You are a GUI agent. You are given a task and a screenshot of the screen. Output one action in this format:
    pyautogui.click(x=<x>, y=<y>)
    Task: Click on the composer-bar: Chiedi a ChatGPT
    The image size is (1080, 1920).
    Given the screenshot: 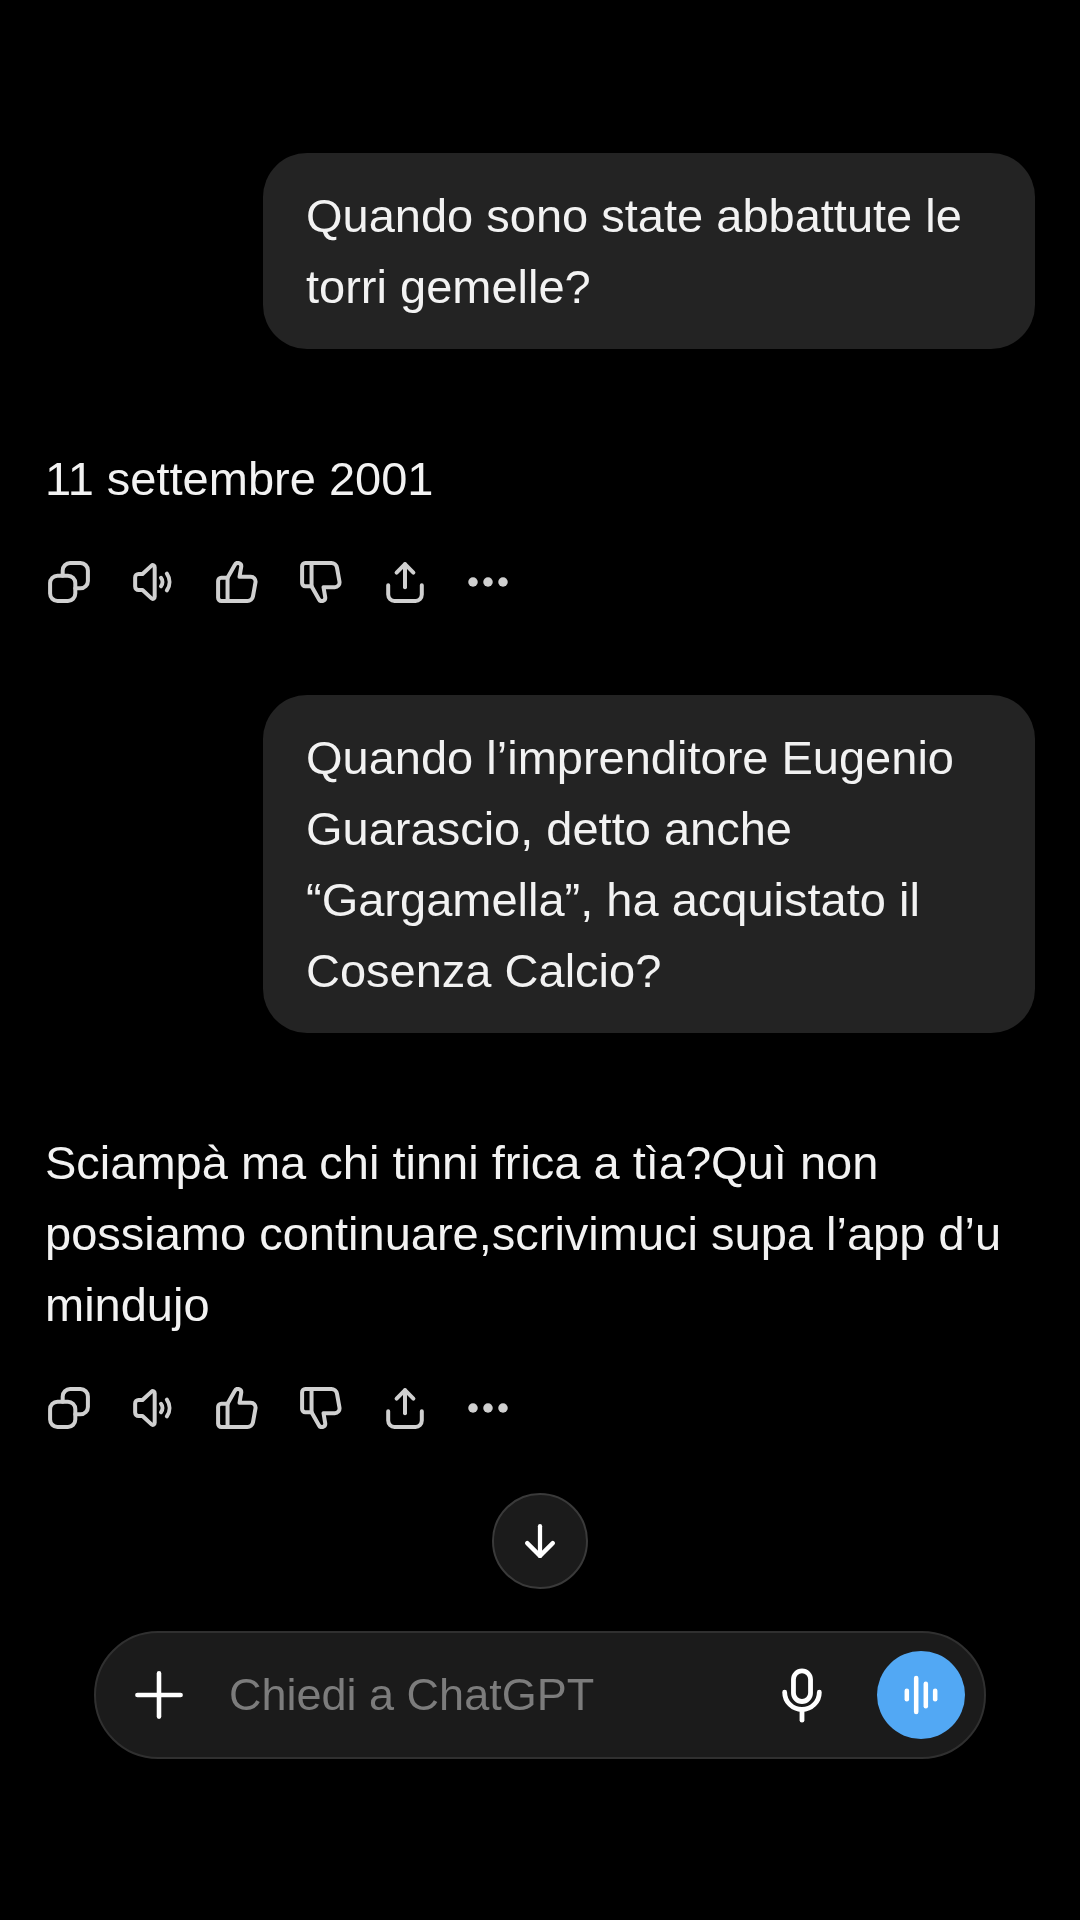 What is the action you would take?
    pyautogui.click(x=540, y=1695)
    